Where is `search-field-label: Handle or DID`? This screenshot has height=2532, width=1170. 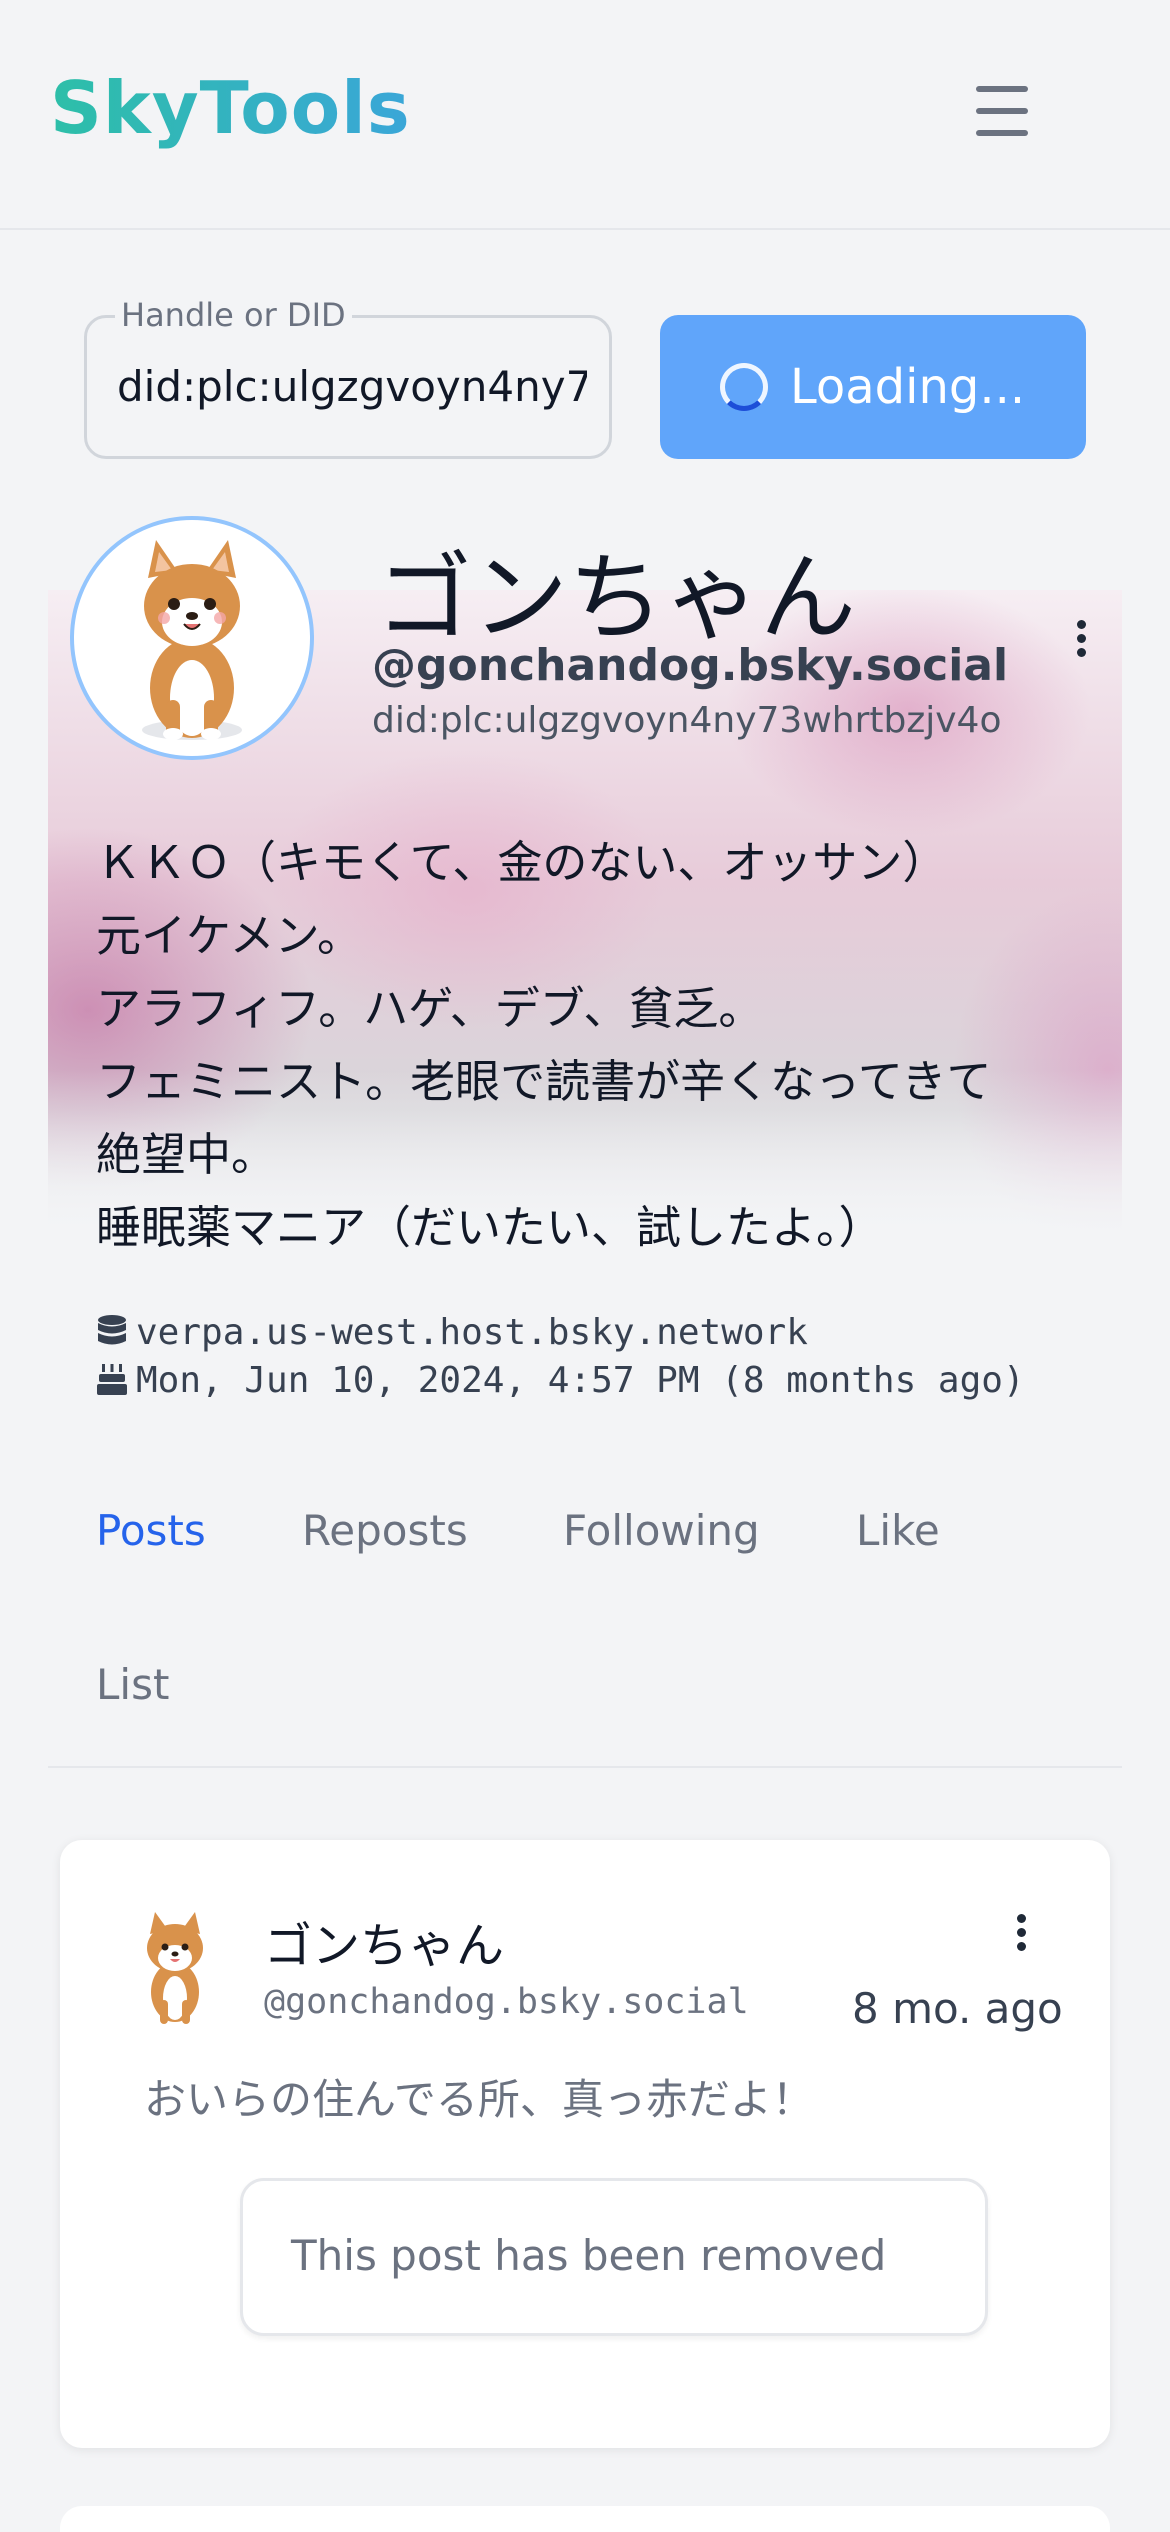
search-field-label: Handle or DID is located at coordinates (233, 315).